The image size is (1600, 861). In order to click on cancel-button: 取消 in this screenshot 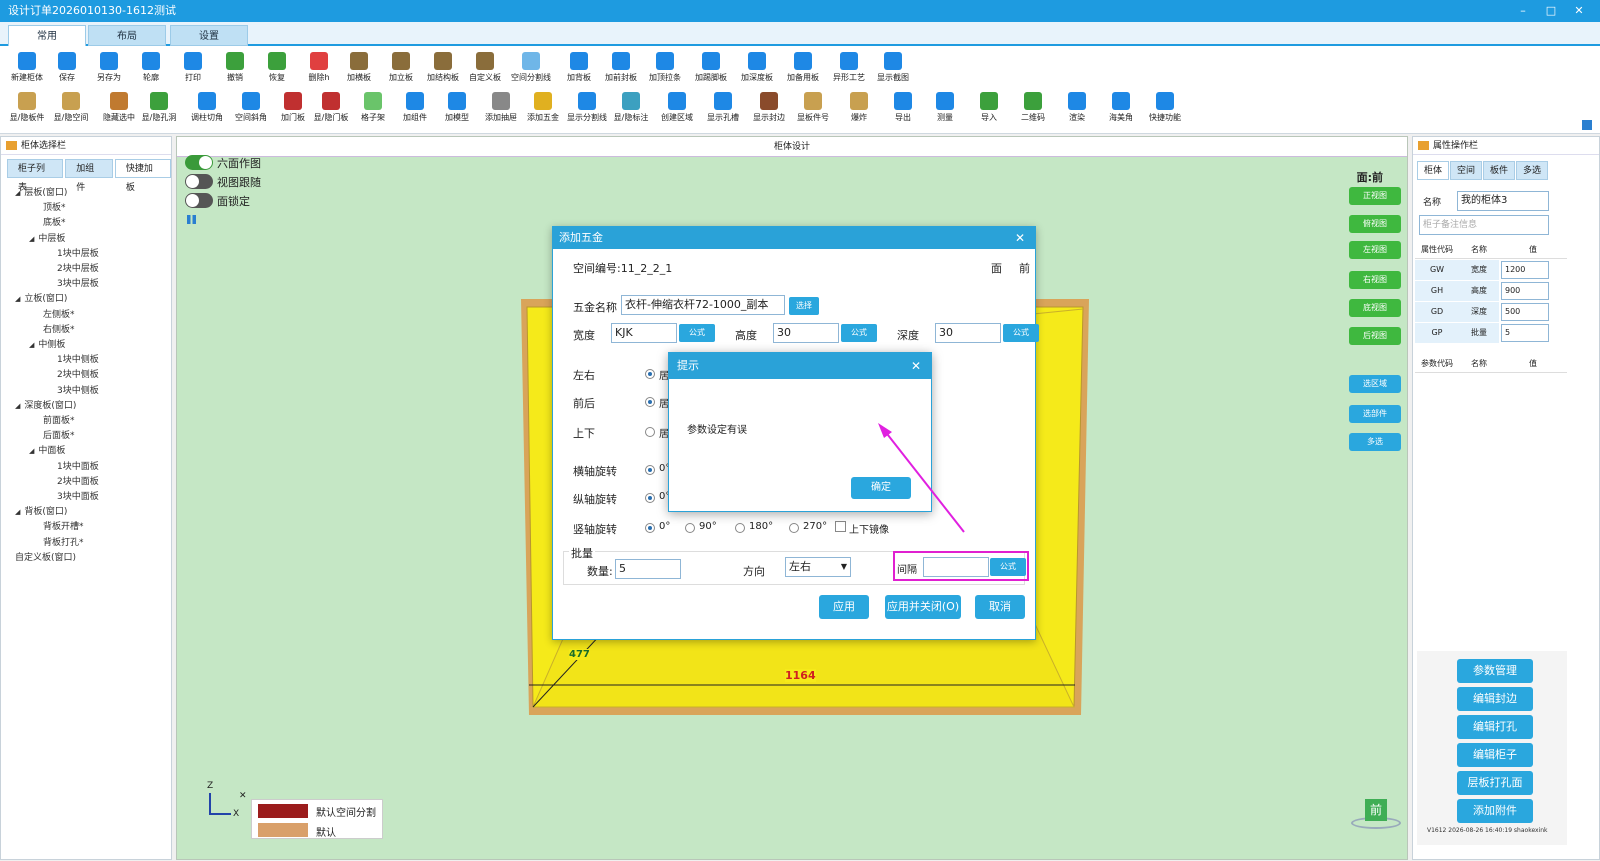, I will do `click(1000, 607)`.